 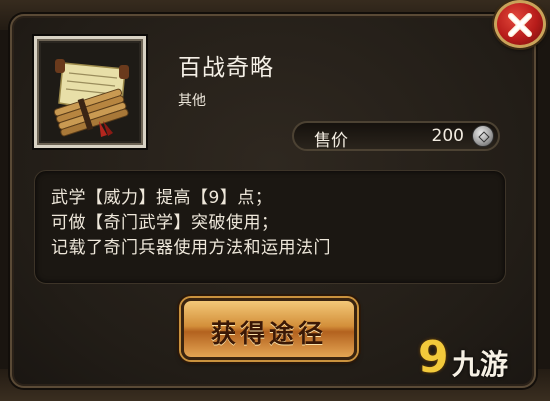 I want to click on scroll-bundle-icon, so click(x=90, y=92).